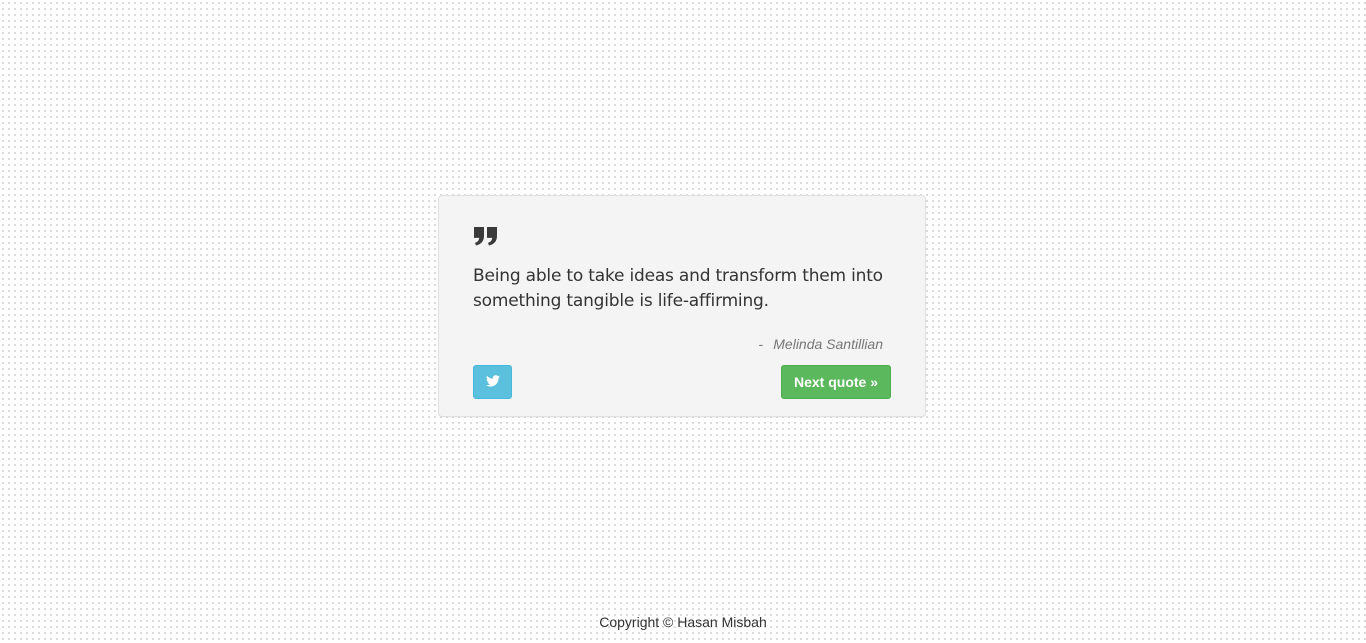 The image size is (1366, 643). I want to click on author-prefix: -, so click(761, 344).